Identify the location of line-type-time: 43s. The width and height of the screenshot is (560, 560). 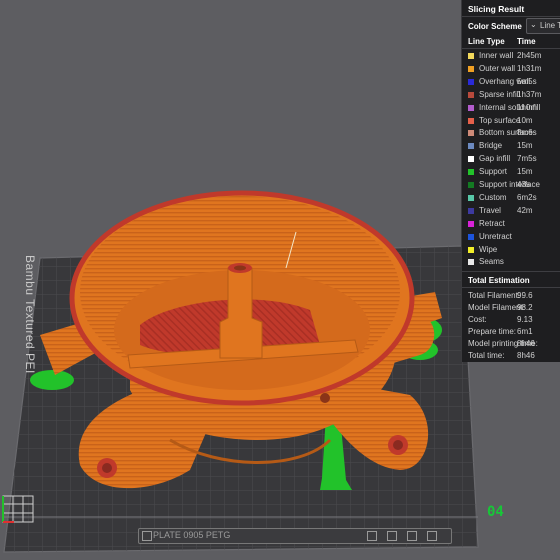
(523, 184).